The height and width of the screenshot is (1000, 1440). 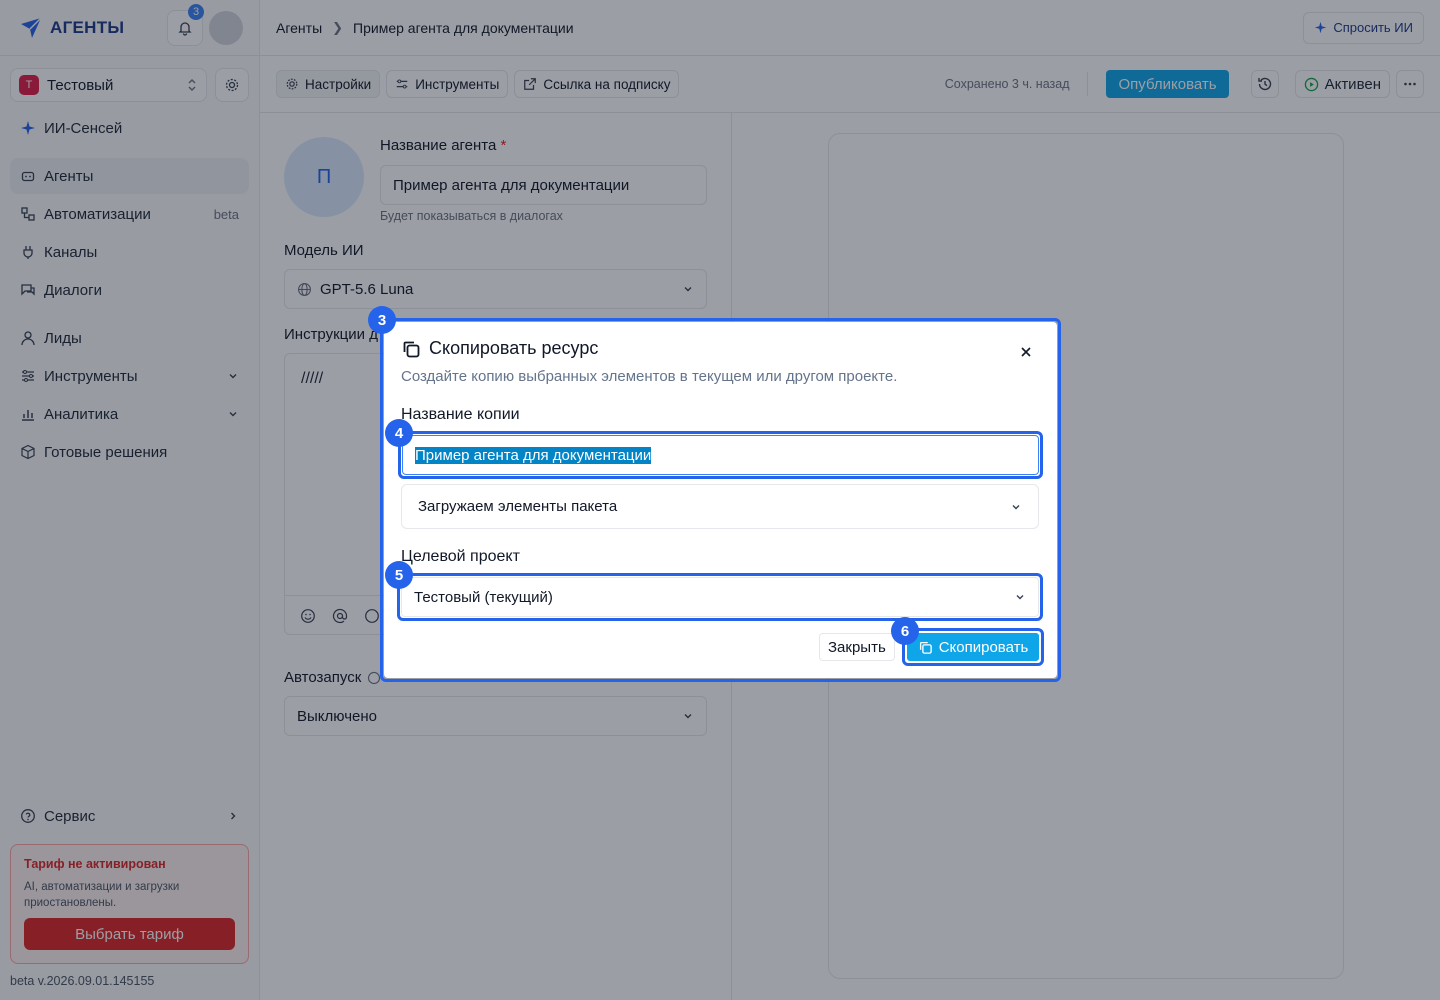 What do you see at coordinates (514, 348) in the screenshot?
I see `modal-title: Скопировать ресурс` at bounding box center [514, 348].